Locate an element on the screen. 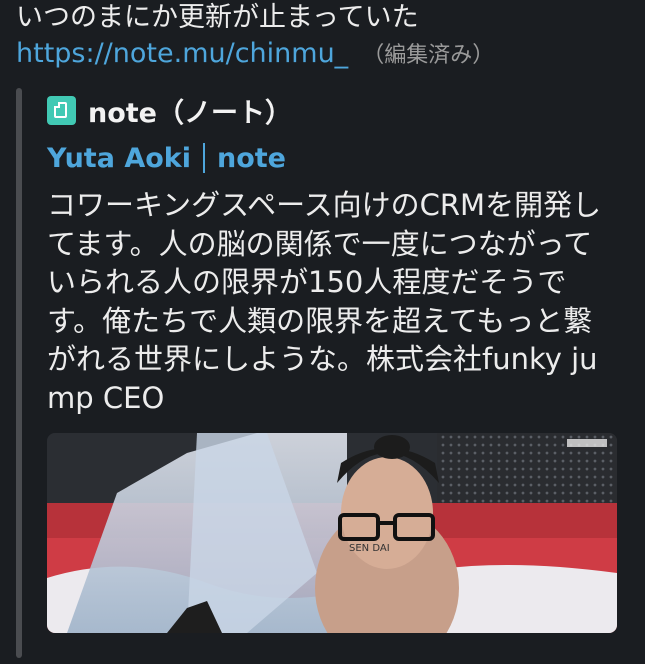 Image resolution: width=645 pixels, height=664 pixels. attachment-service: note（ノート） is located at coordinates (336, 110).